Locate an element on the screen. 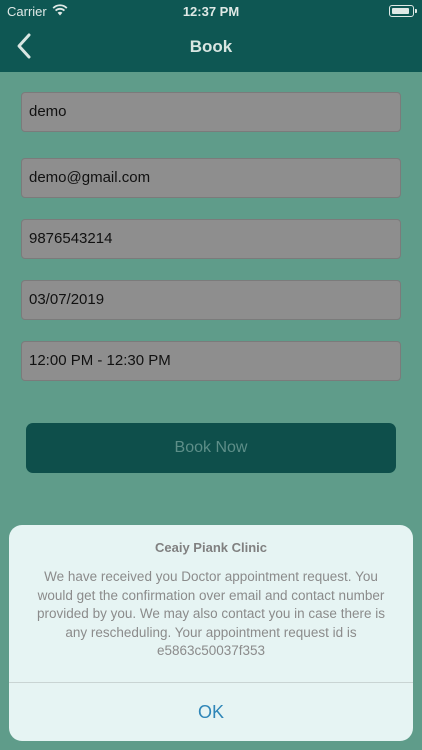  date-field: 03/07/2019 is located at coordinates (211, 300).